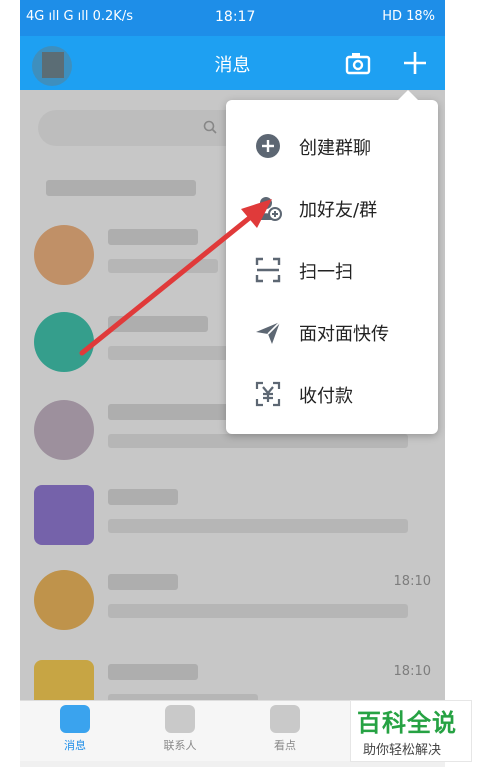 The image size is (480, 767). Describe the element at coordinates (79, 16) in the screenshot. I see `network-status: 4G ıll G ıll 0.2K/s` at that location.